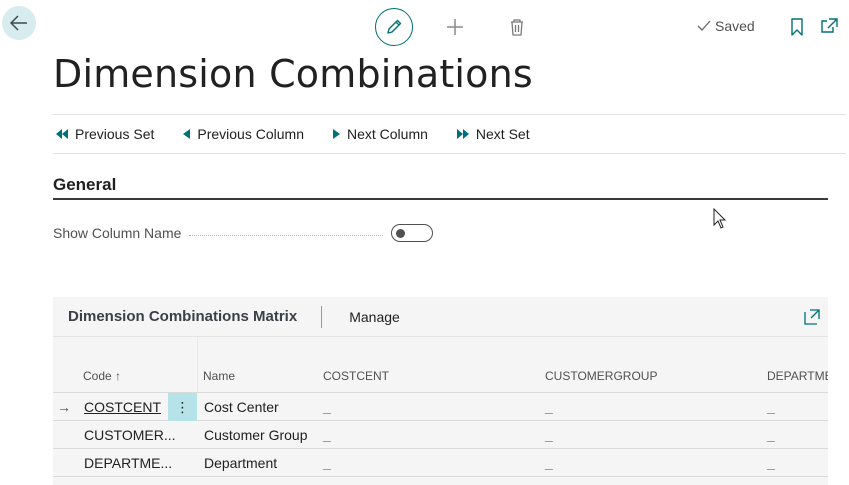 The image size is (849, 485). I want to click on toggle-knob, so click(400, 233).